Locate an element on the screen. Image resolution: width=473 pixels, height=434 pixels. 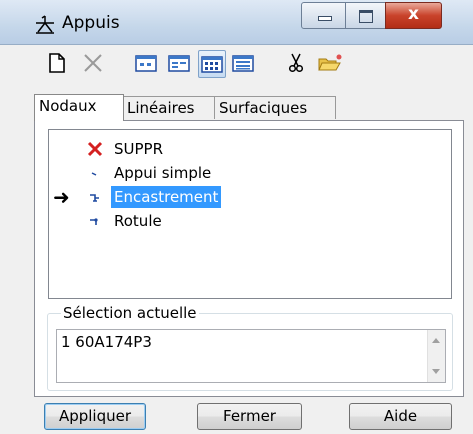
list-item: SUPPR is located at coordinates (239, 149).